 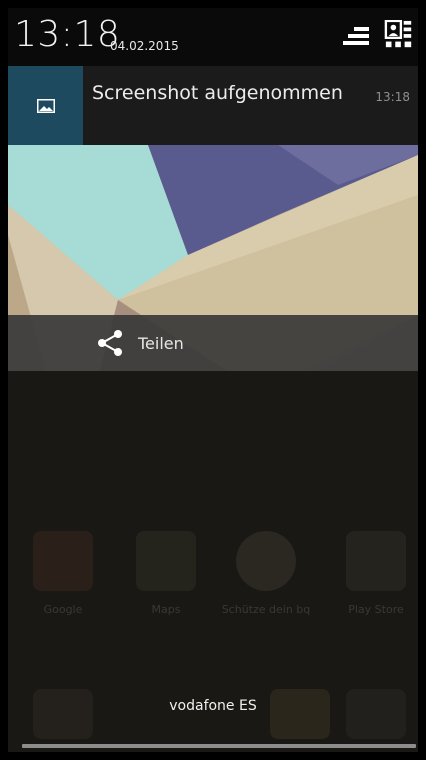 I want to click on app-label: Play Store, so click(x=376, y=609).